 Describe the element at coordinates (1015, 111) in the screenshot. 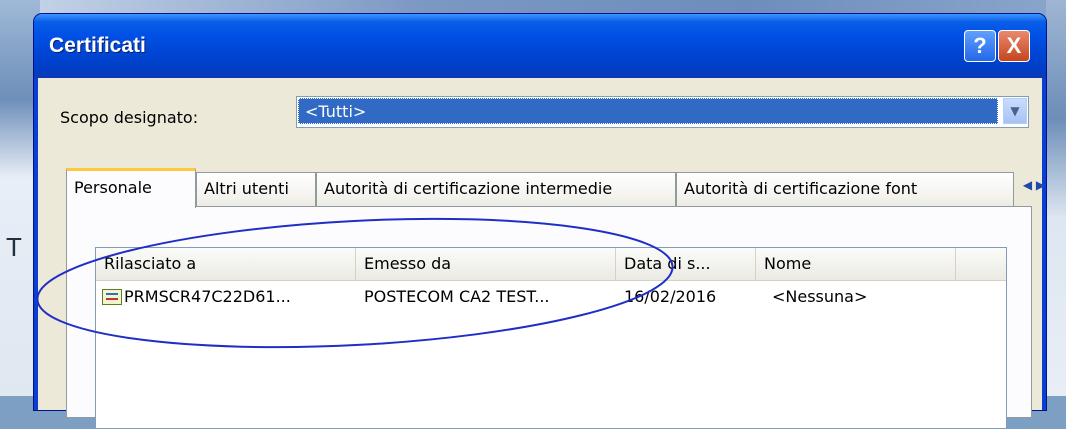

I see `chevron-down-icon: ▼` at that location.